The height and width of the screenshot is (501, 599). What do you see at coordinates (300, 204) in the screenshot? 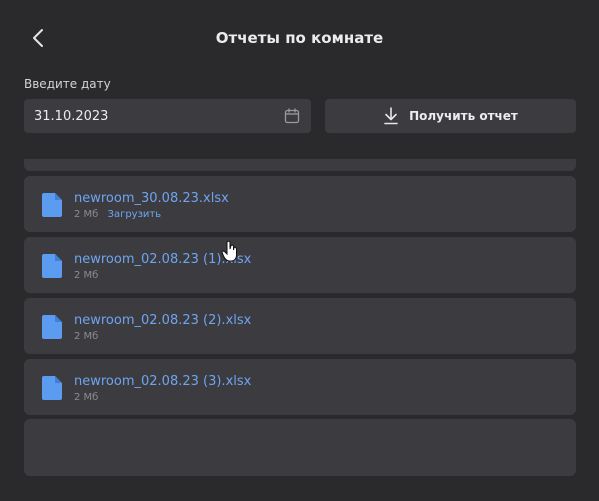
I see `file-item: newroom_30.08.23.xlsx 2 Мб Загрузить` at bounding box center [300, 204].